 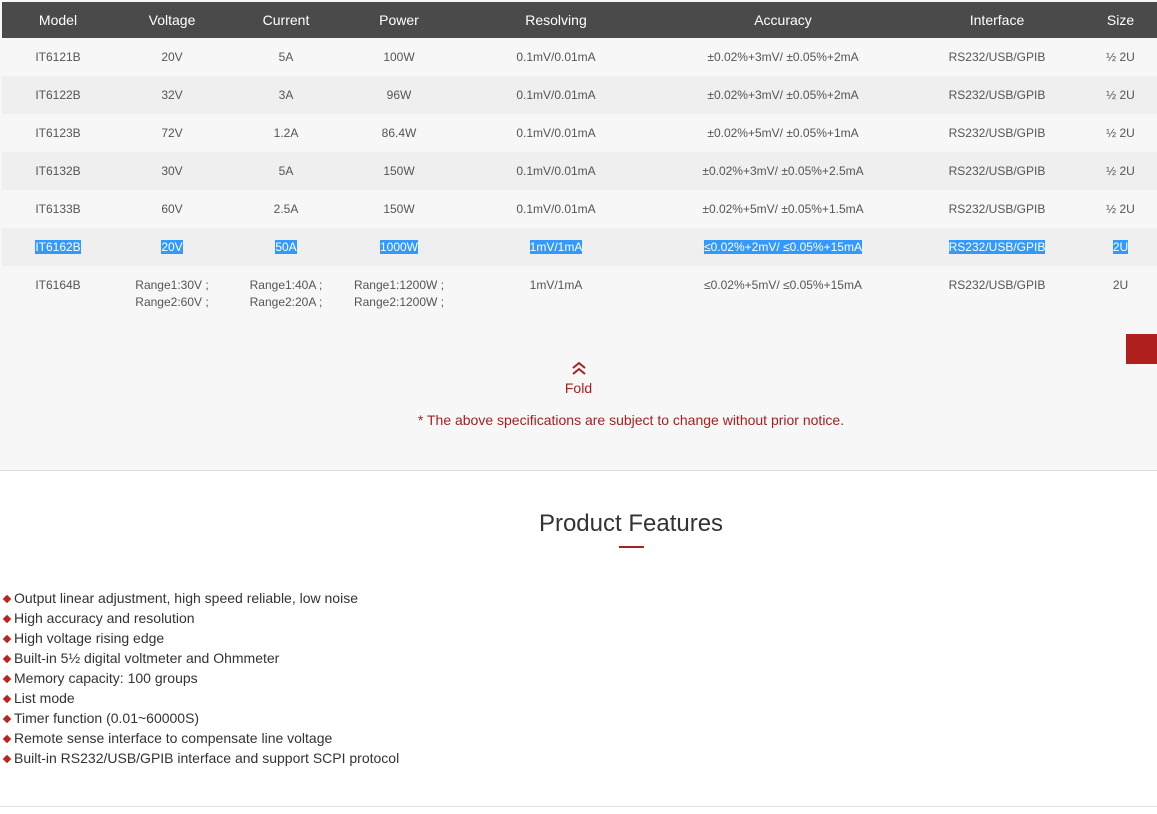 I want to click on cell-accuracy: ±0.02%+5mV/ ±0.05%+1mA, so click(x=783, y=133).